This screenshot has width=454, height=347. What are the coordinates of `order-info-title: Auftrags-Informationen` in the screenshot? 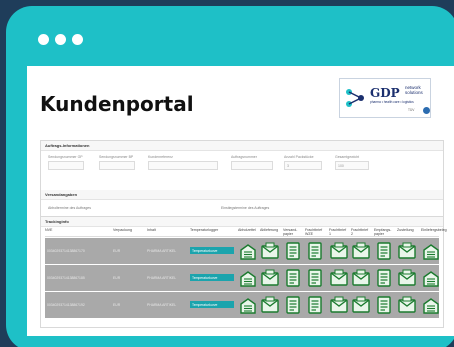 It's located at (242, 146).